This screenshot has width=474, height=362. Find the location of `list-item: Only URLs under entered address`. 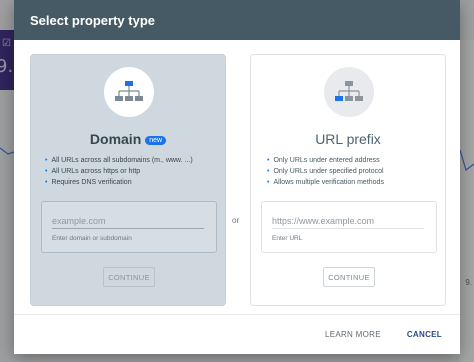

list-item: Only URLs under entered address is located at coordinates (325, 160).